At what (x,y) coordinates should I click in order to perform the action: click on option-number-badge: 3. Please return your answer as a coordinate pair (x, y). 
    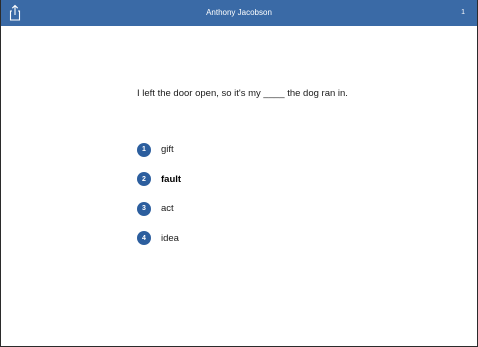
    Looking at the image, I should click on (144, 208).